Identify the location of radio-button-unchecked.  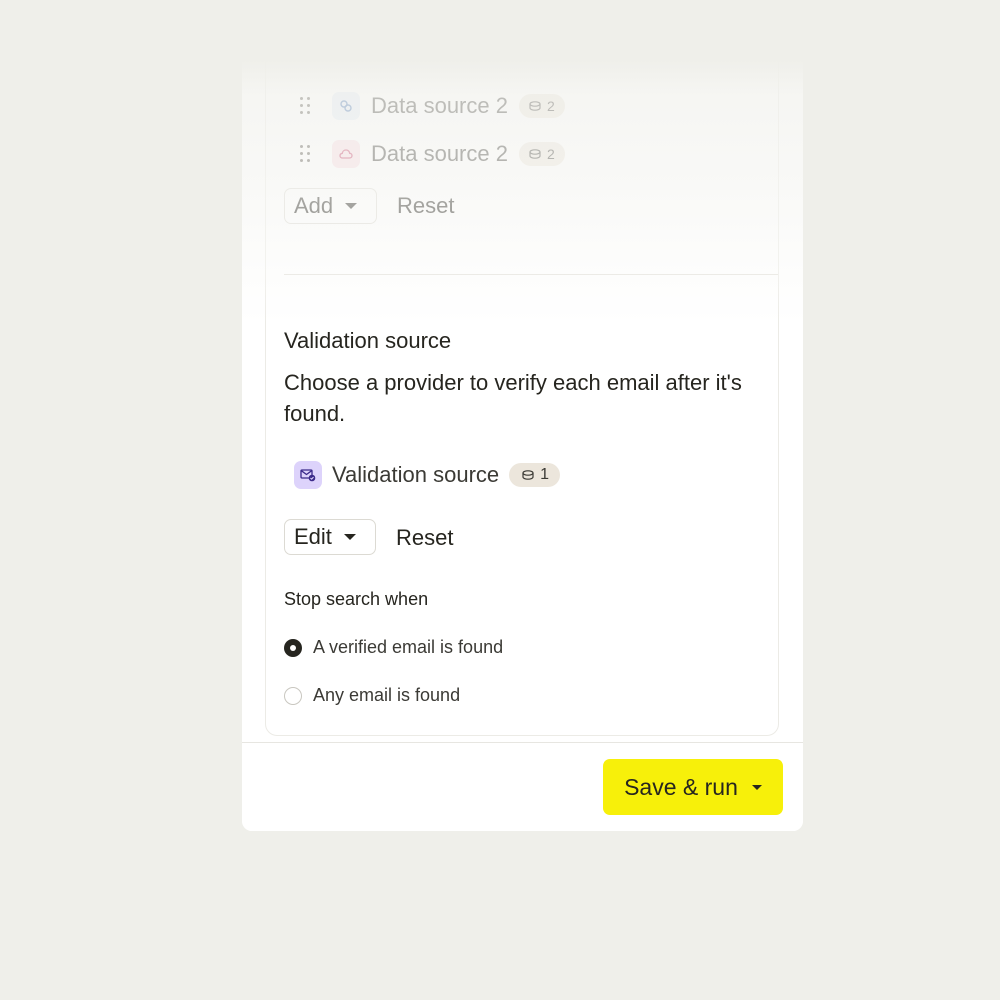
(293, 695).